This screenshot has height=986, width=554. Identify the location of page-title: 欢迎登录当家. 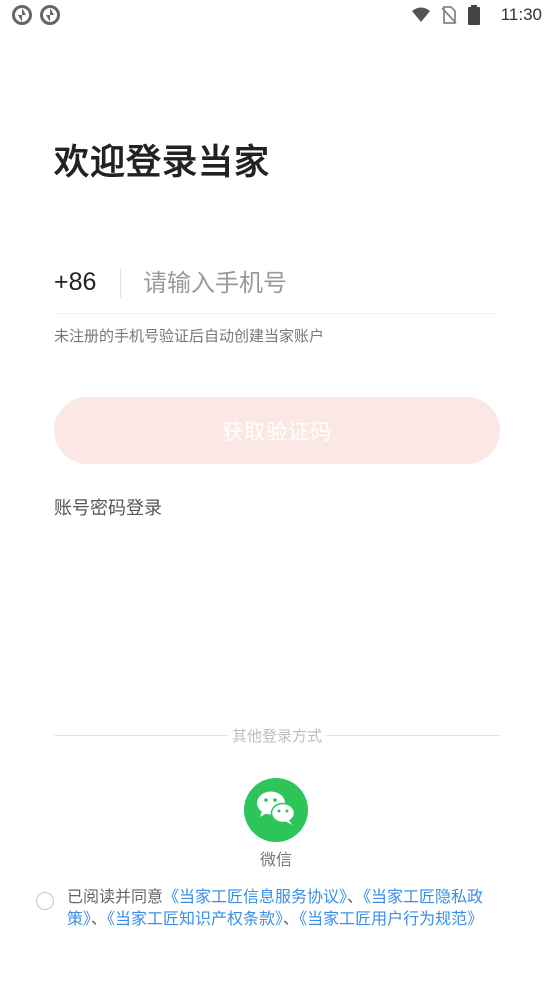
(162, 163).